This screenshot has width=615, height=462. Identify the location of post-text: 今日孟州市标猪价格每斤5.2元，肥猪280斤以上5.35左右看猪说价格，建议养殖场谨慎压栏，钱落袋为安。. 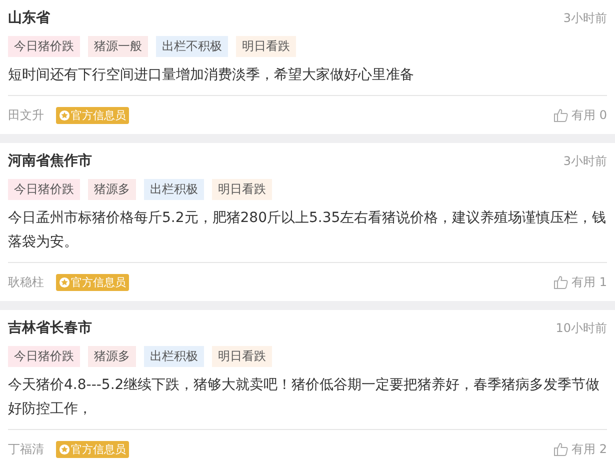
(307, 234).